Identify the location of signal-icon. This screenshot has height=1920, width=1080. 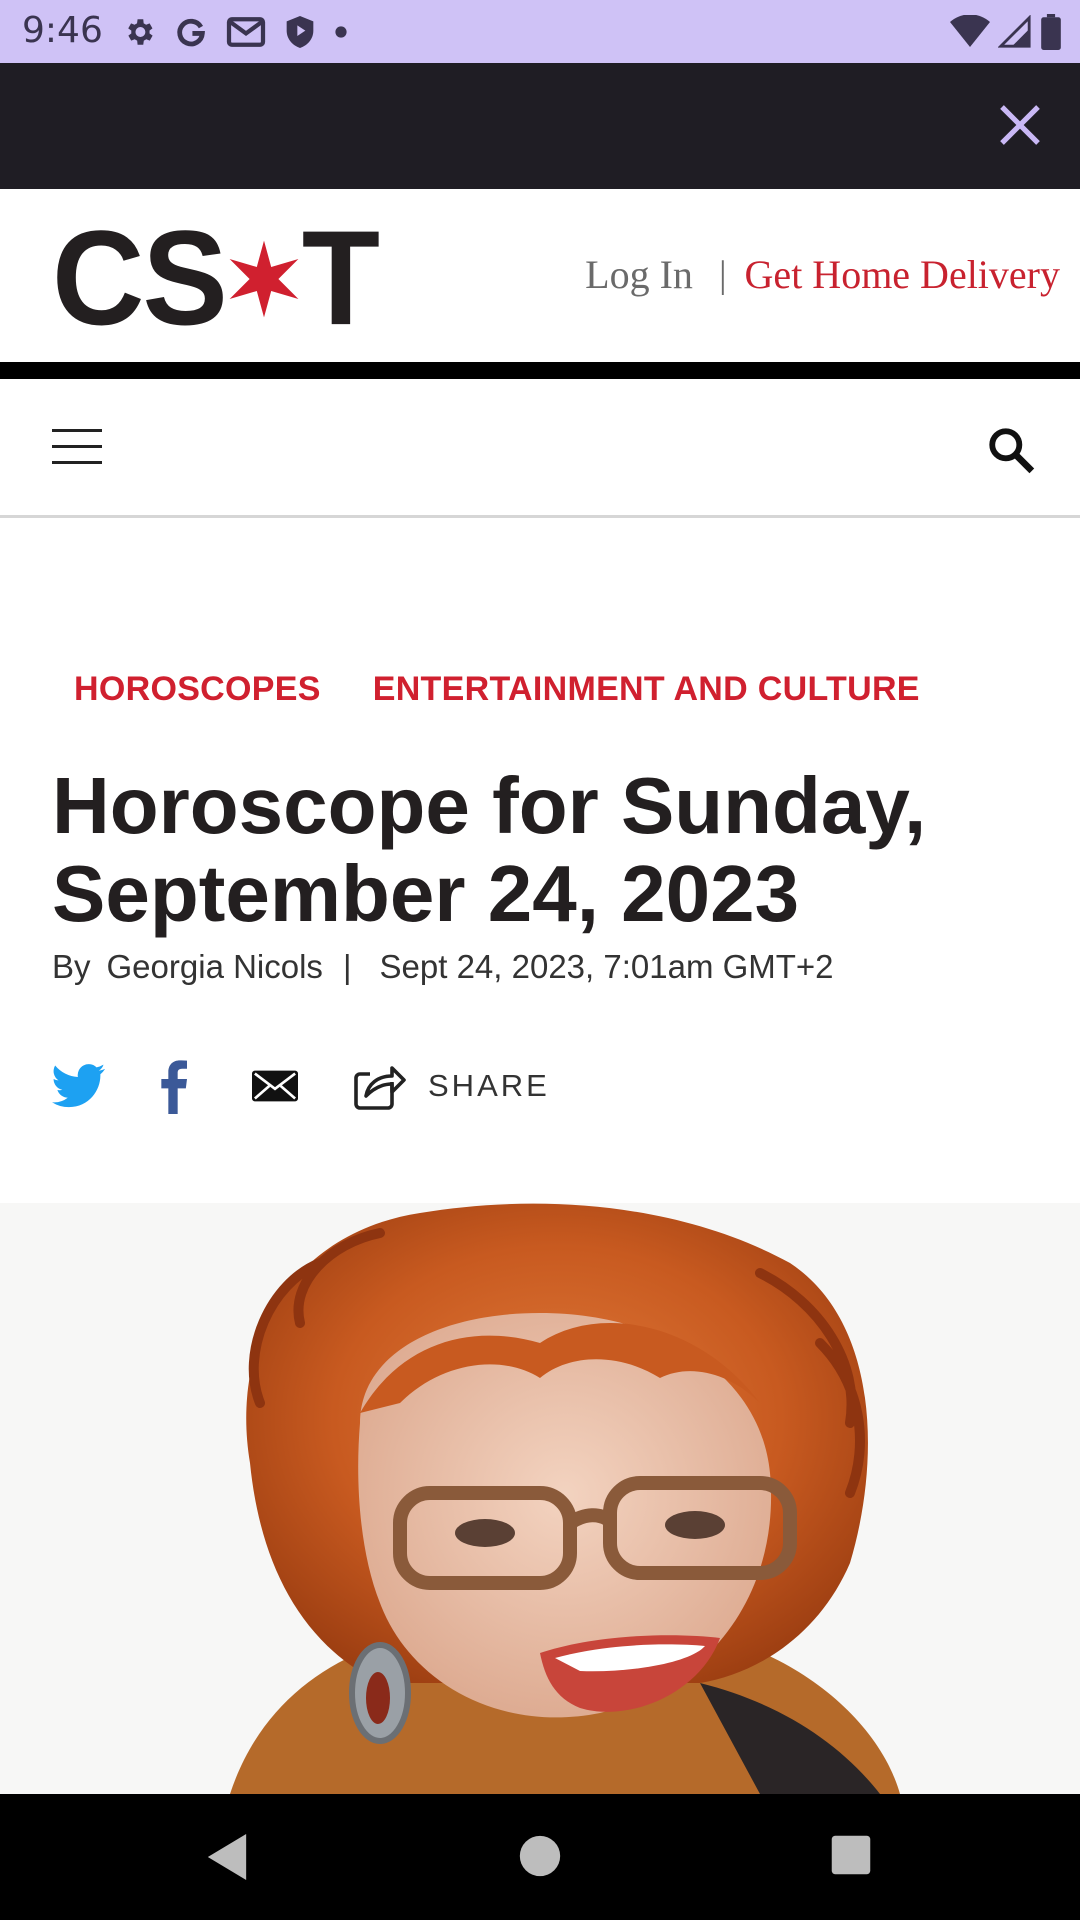
(1014, 31).